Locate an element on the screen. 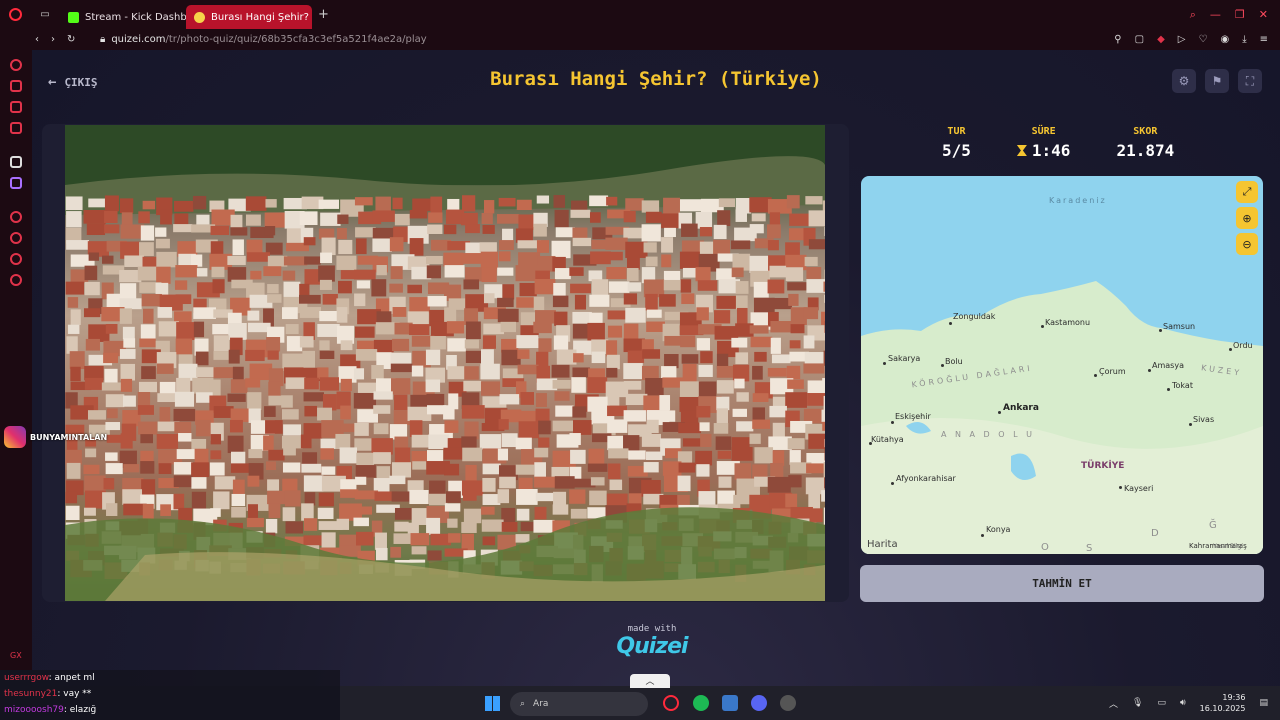  sidebar-kick-icon is located at coordinates (16, 162).